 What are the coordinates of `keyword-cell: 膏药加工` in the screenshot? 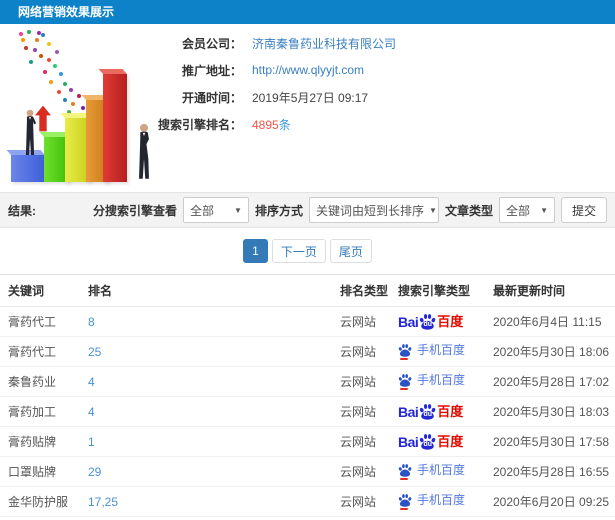 It's located at (40, 411).